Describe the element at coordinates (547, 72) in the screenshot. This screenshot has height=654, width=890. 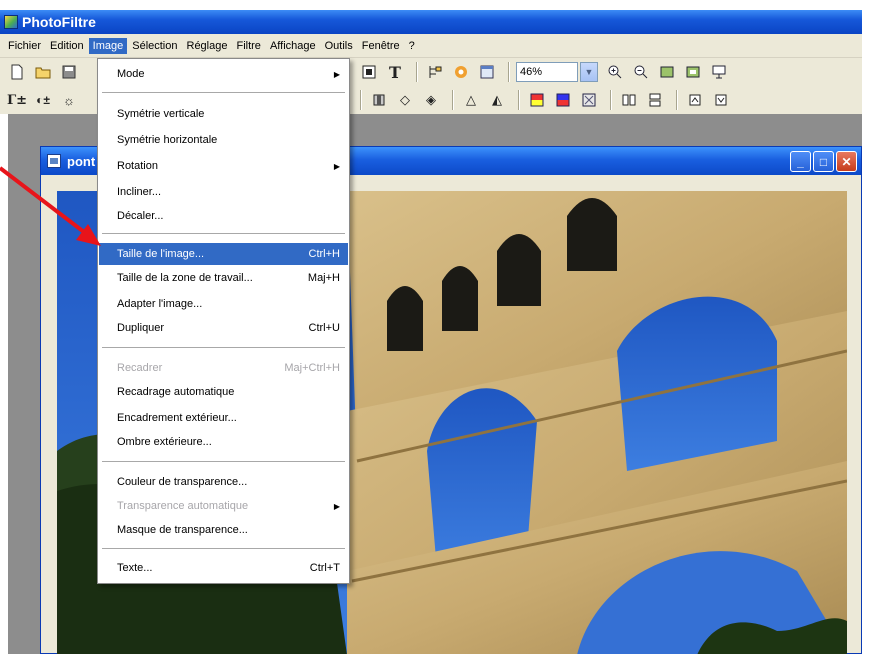
I see `zoom-select: 46%` at that location.